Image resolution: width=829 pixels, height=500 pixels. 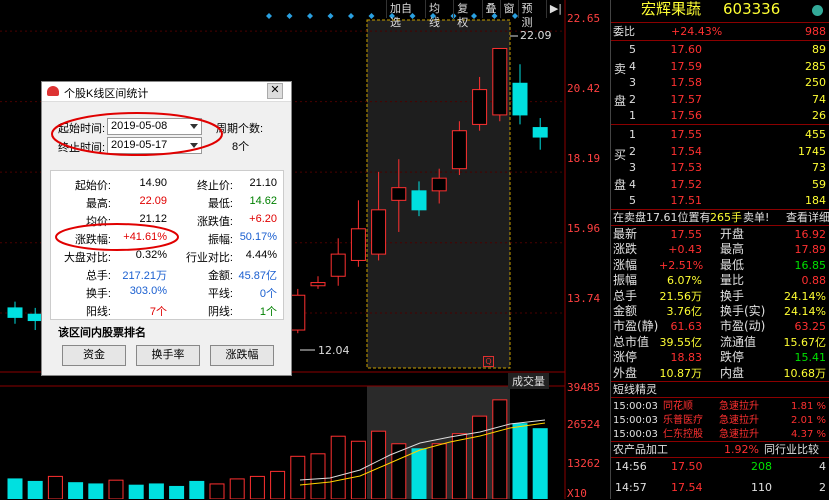 What do you see at coordinates (98, 312) in the screenshot?
I see `stat-label: 阳线:` at bounding box center [98, 312].